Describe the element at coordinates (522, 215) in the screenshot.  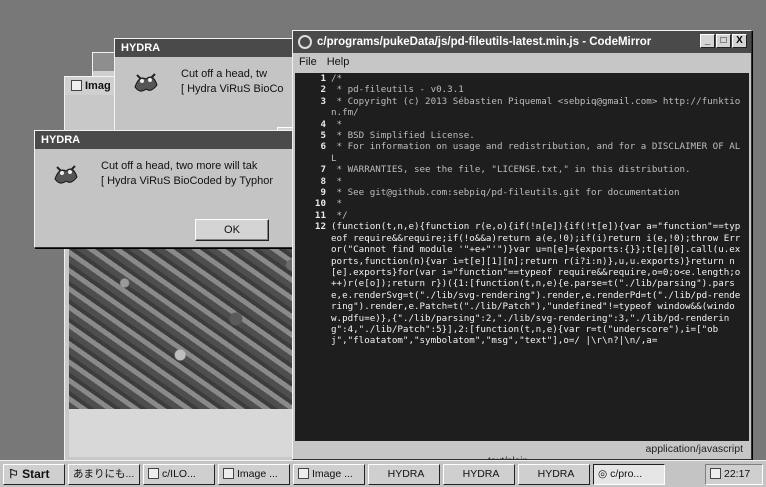
I see `code-line: 11 */` at that location.